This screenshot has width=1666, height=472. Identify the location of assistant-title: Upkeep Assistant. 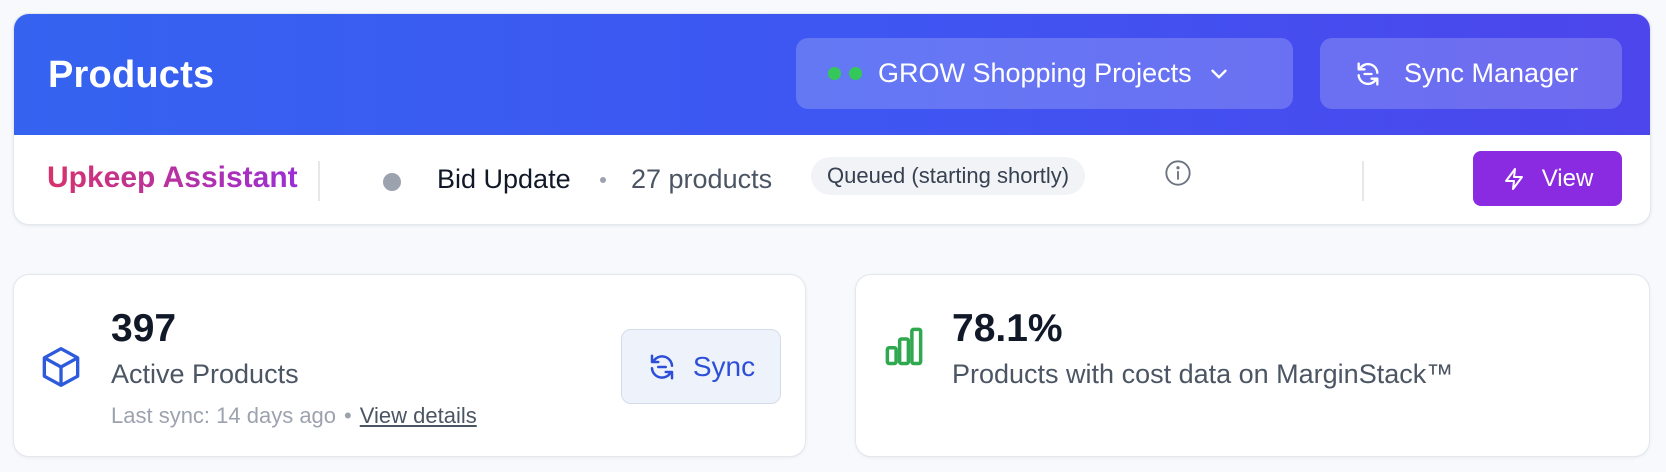
(172, 177).